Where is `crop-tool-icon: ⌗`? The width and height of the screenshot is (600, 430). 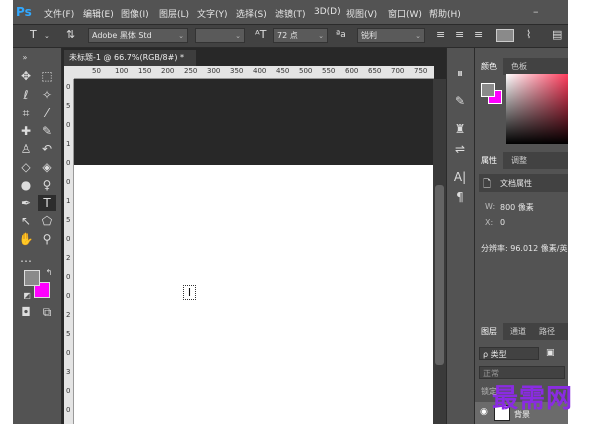 crop-tool-icon: ⌗ is located at coordinates (26, 113).